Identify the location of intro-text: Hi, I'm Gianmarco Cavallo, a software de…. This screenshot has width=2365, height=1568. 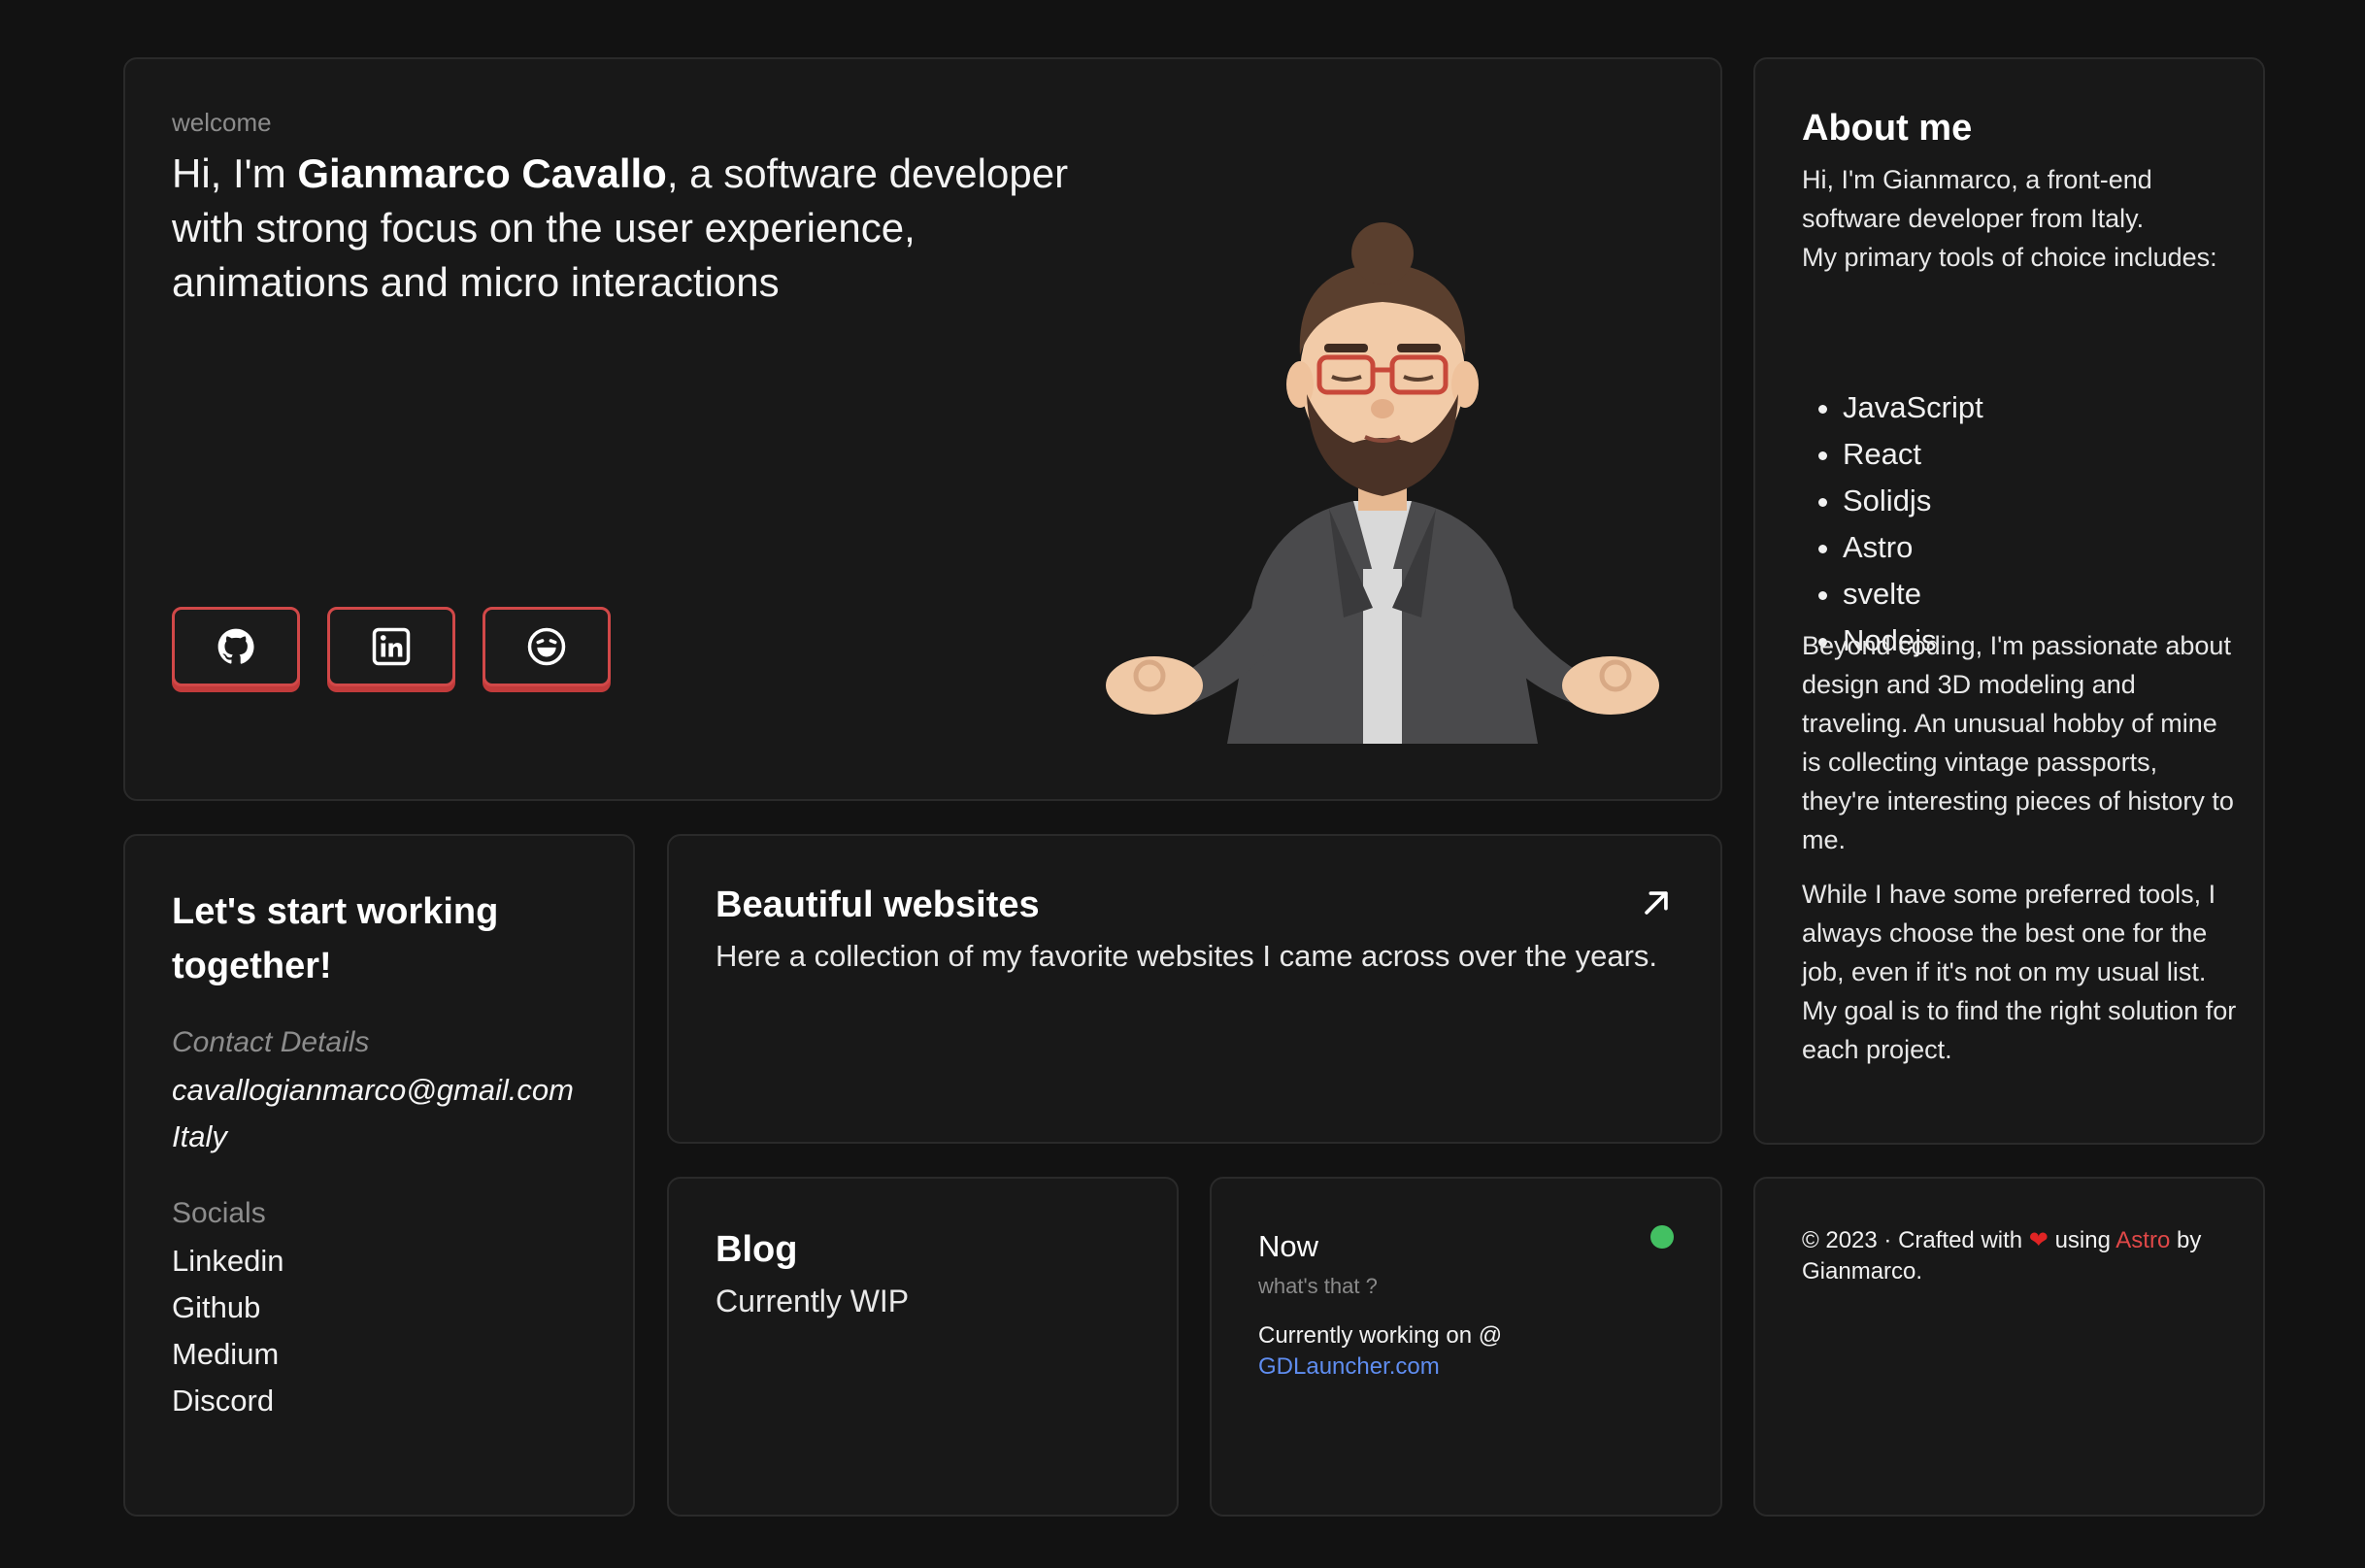
(647, 228).